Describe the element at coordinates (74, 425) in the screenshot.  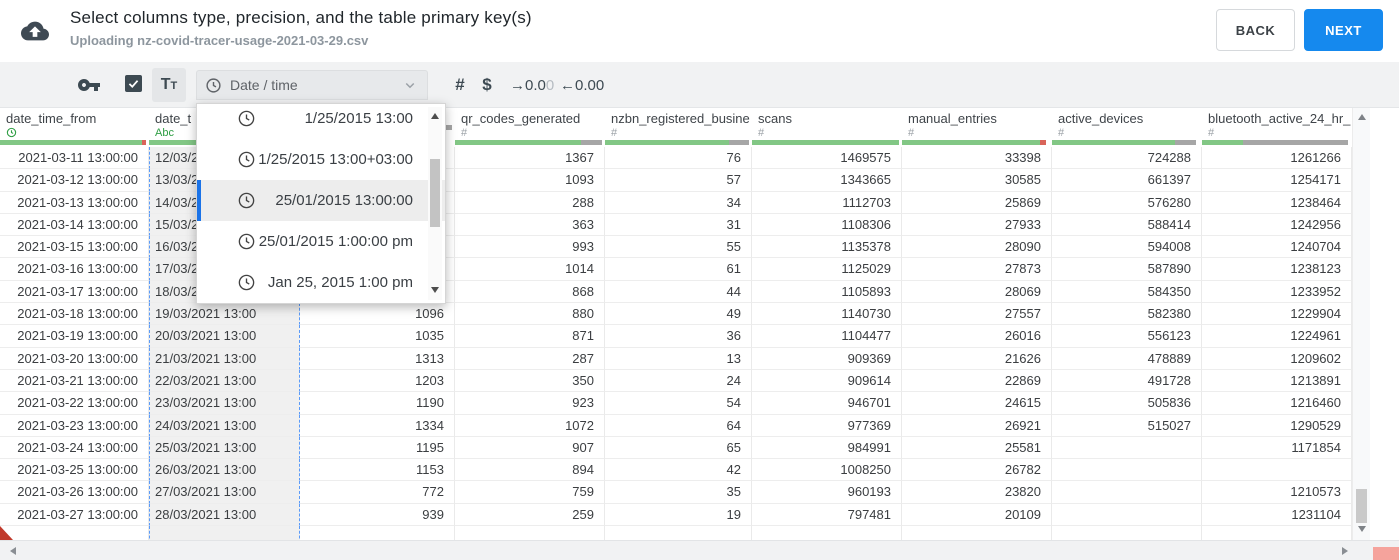
I see `table-cell: 2021-03-23 13:00:00` at that location.